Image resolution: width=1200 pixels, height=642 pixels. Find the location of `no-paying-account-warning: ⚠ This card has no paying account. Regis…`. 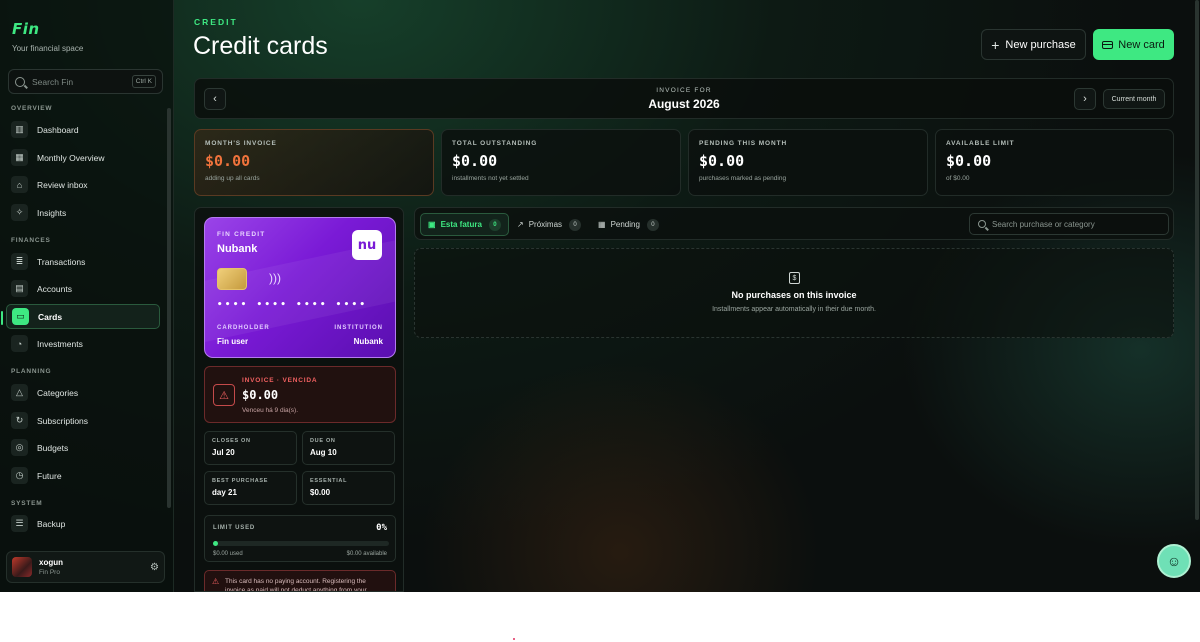

no-paying-account-warning: ⚠ This card has no paying account. Regis… is located at coordinates (300, 580).